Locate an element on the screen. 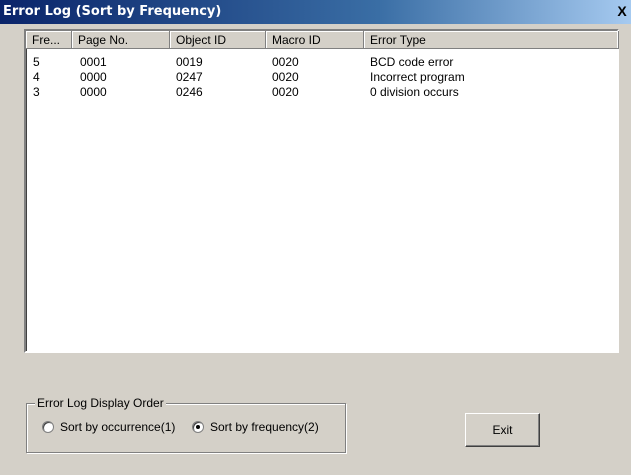 This screenshot has width=631, height=475. table-row: 4 0000 0247 0020 Incorrect program is located at coordinates (321, 77).